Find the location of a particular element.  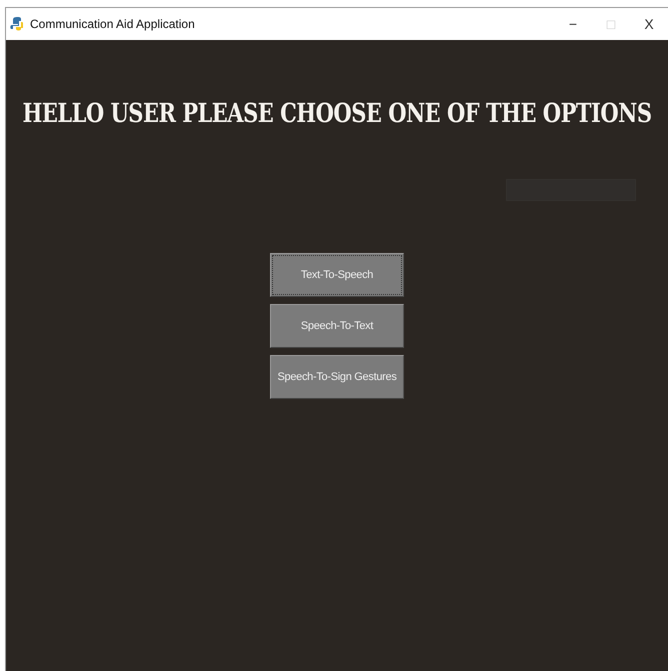

window-title: Communication Aid Application is located at coordinates (113, 24).